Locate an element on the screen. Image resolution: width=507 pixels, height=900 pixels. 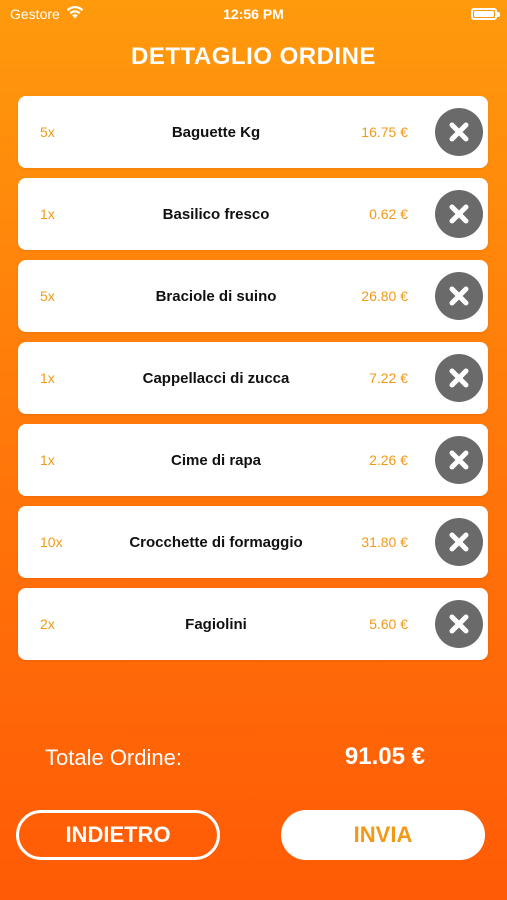
order-row: 5x Baguette Kg 16.75 € is located at coordinates (253, 132).